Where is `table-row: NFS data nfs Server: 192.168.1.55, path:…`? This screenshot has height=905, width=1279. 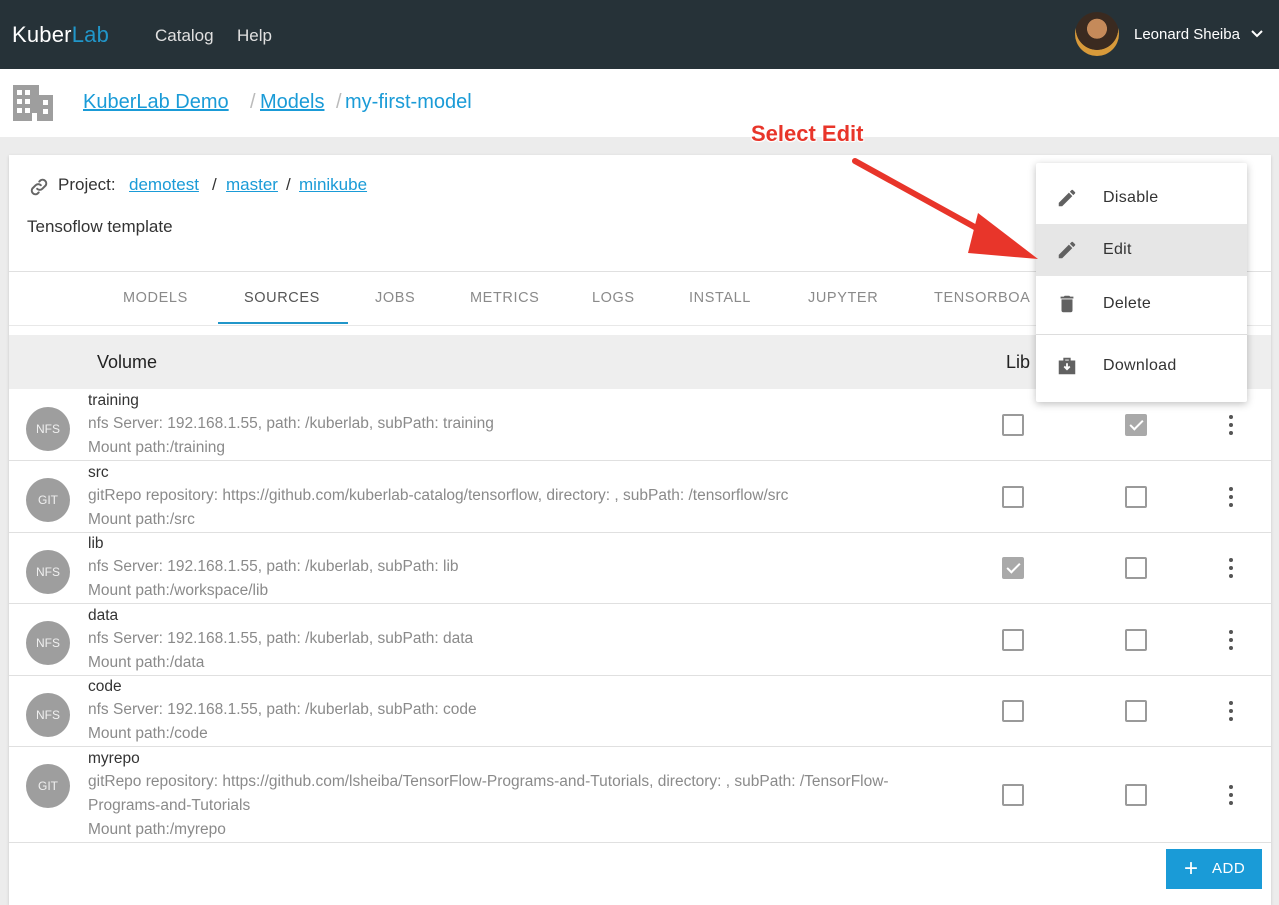 table-row: NFS data nfs Server: 192.168.1.55, path:… is located at coordinates (640, 640).